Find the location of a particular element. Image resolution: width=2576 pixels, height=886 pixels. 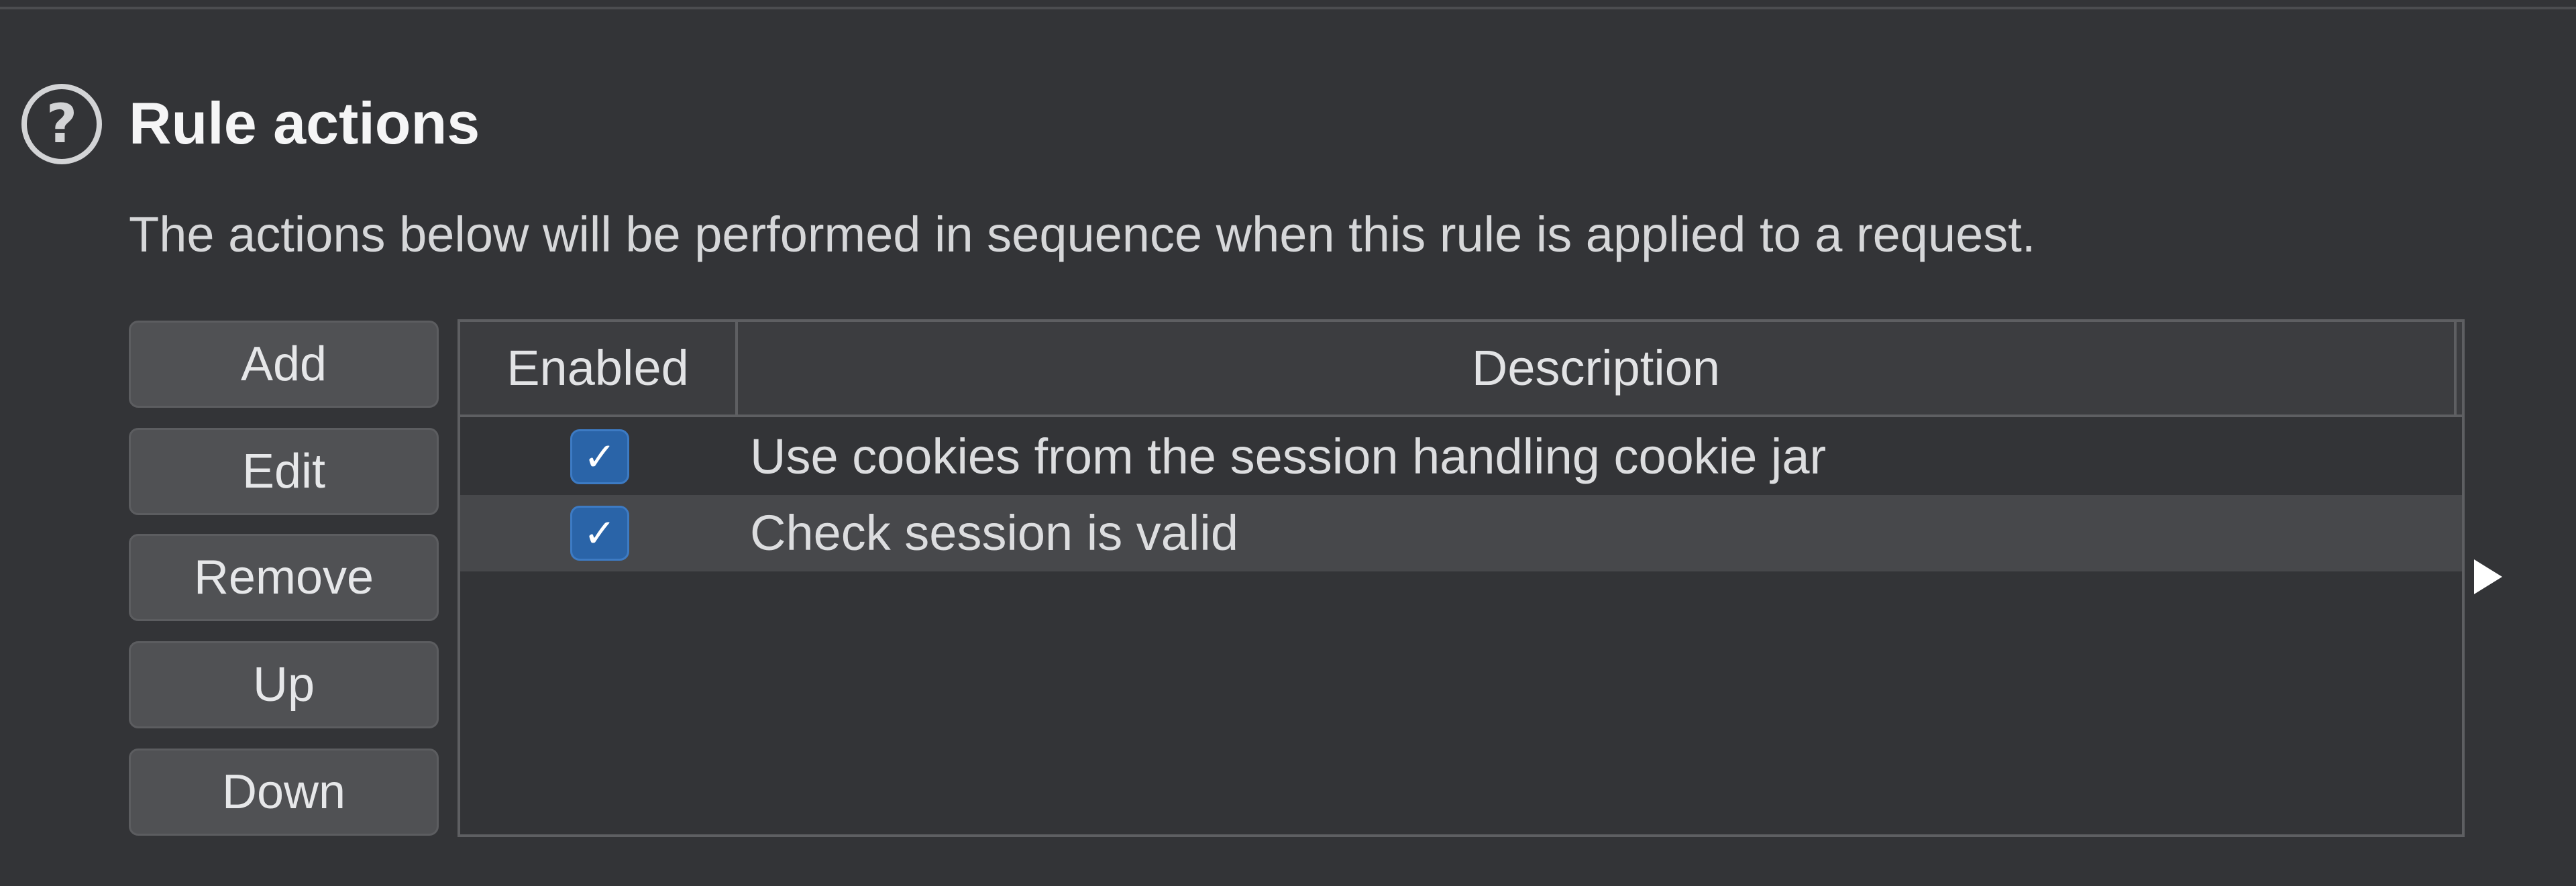

question-circle-icon: ? is located at coordinates (61, 124).